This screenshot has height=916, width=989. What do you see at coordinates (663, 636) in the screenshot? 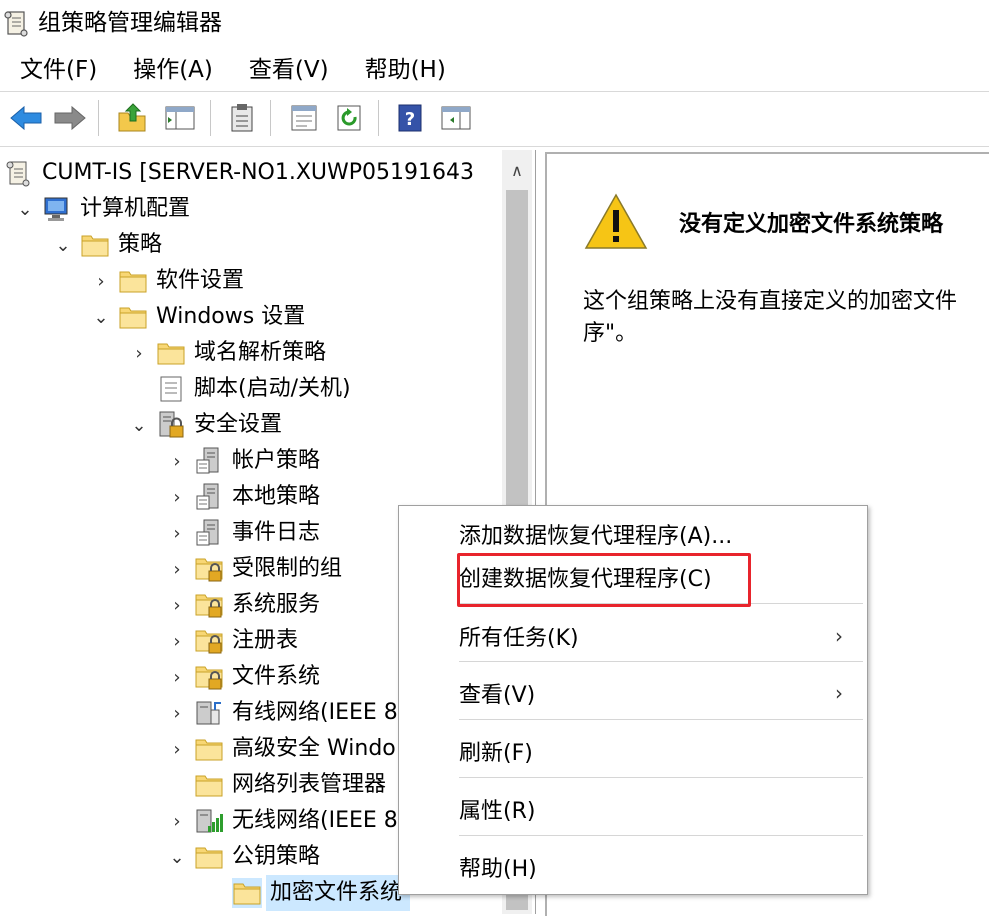
I see `menu-item-all-tasks: 所有任务(K) ›` at bounding box center [663, 636].